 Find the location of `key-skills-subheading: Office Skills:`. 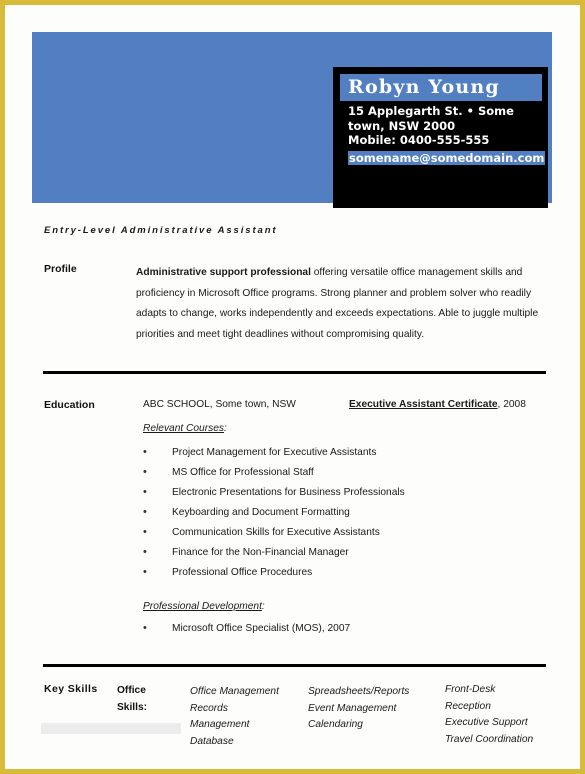

key-skills-subheading: Office Skills: is located at coordinates (132, 699).